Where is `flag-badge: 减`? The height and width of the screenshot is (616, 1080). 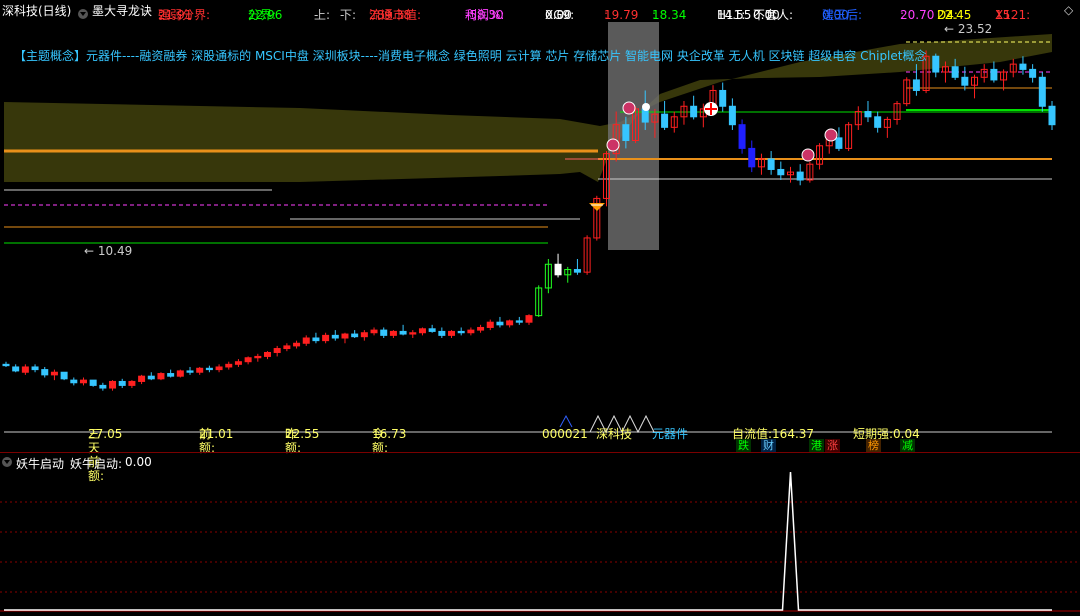
flag-badge: 减 is located at coordinates (907, 445).